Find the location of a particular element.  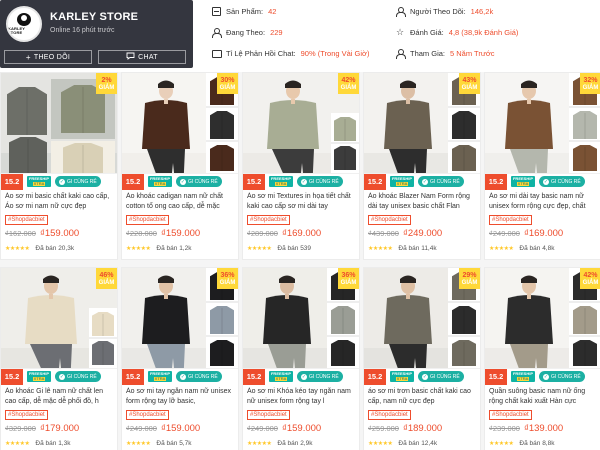

shop-logo-text: KARLEY STORE is located at coordinates (16, 30).